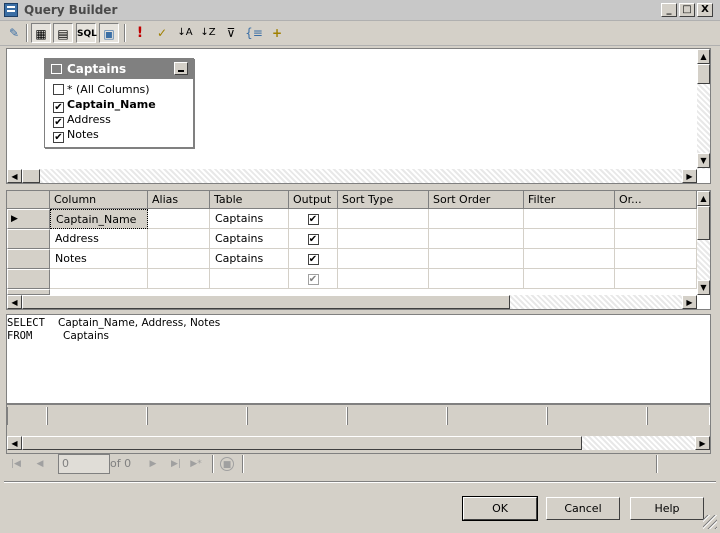  What do you see at coordinates (352, 176) in the screenshot?
I see `diagram-hscroll-track` at bounding box center [352, 176].